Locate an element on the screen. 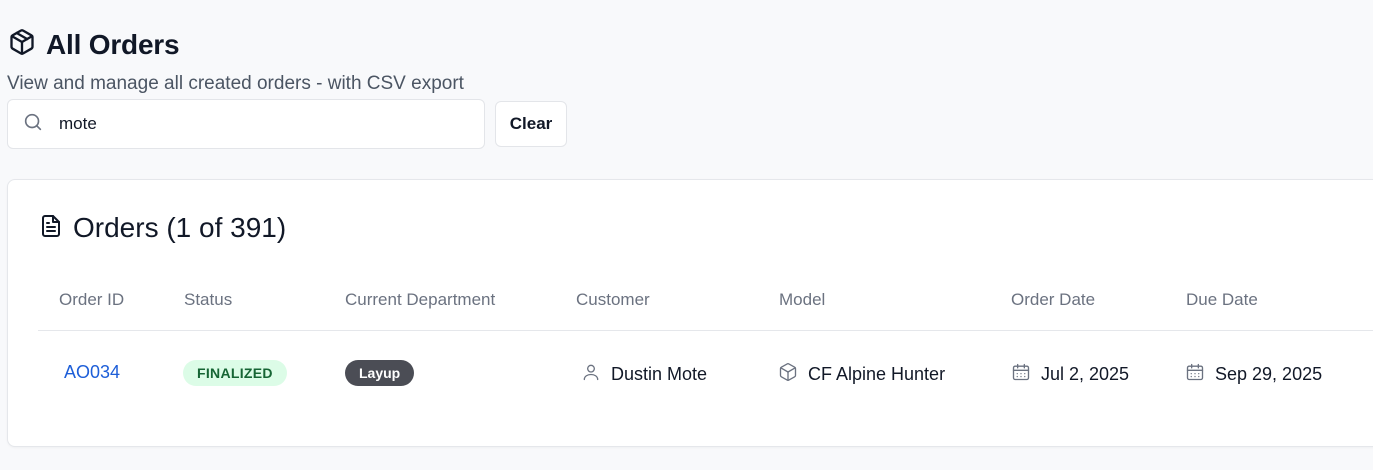 The image size is (1373, 470). column-header-order-date: Order Date is located at coordinates (1053, 300).